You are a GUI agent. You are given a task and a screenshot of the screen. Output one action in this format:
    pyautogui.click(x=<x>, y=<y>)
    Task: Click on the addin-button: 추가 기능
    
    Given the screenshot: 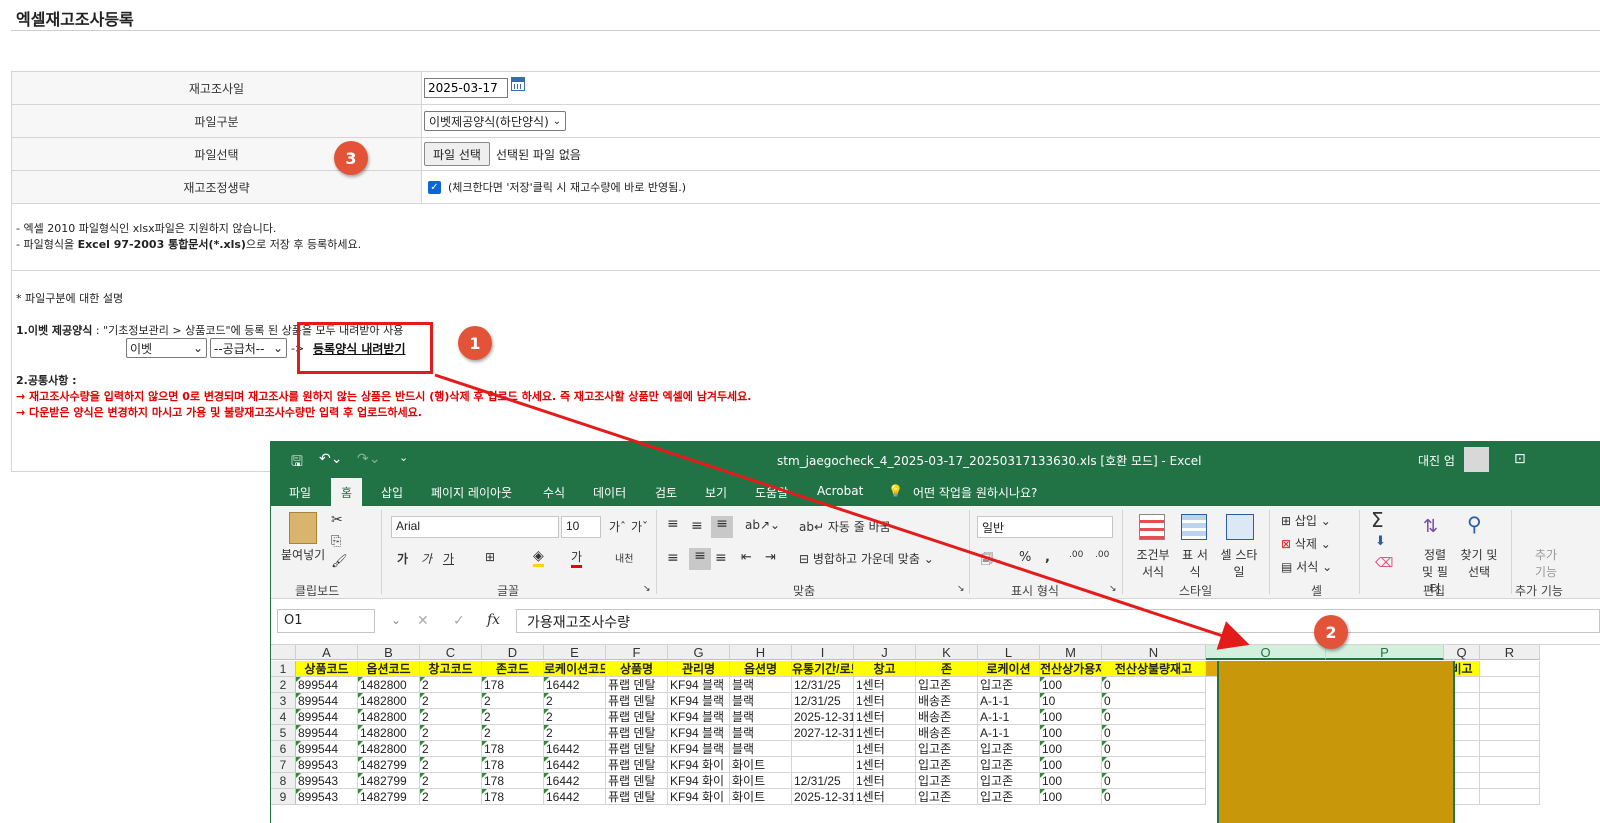 What is the action you would take?
    pyautogui.click(x=1546, y=563)
    